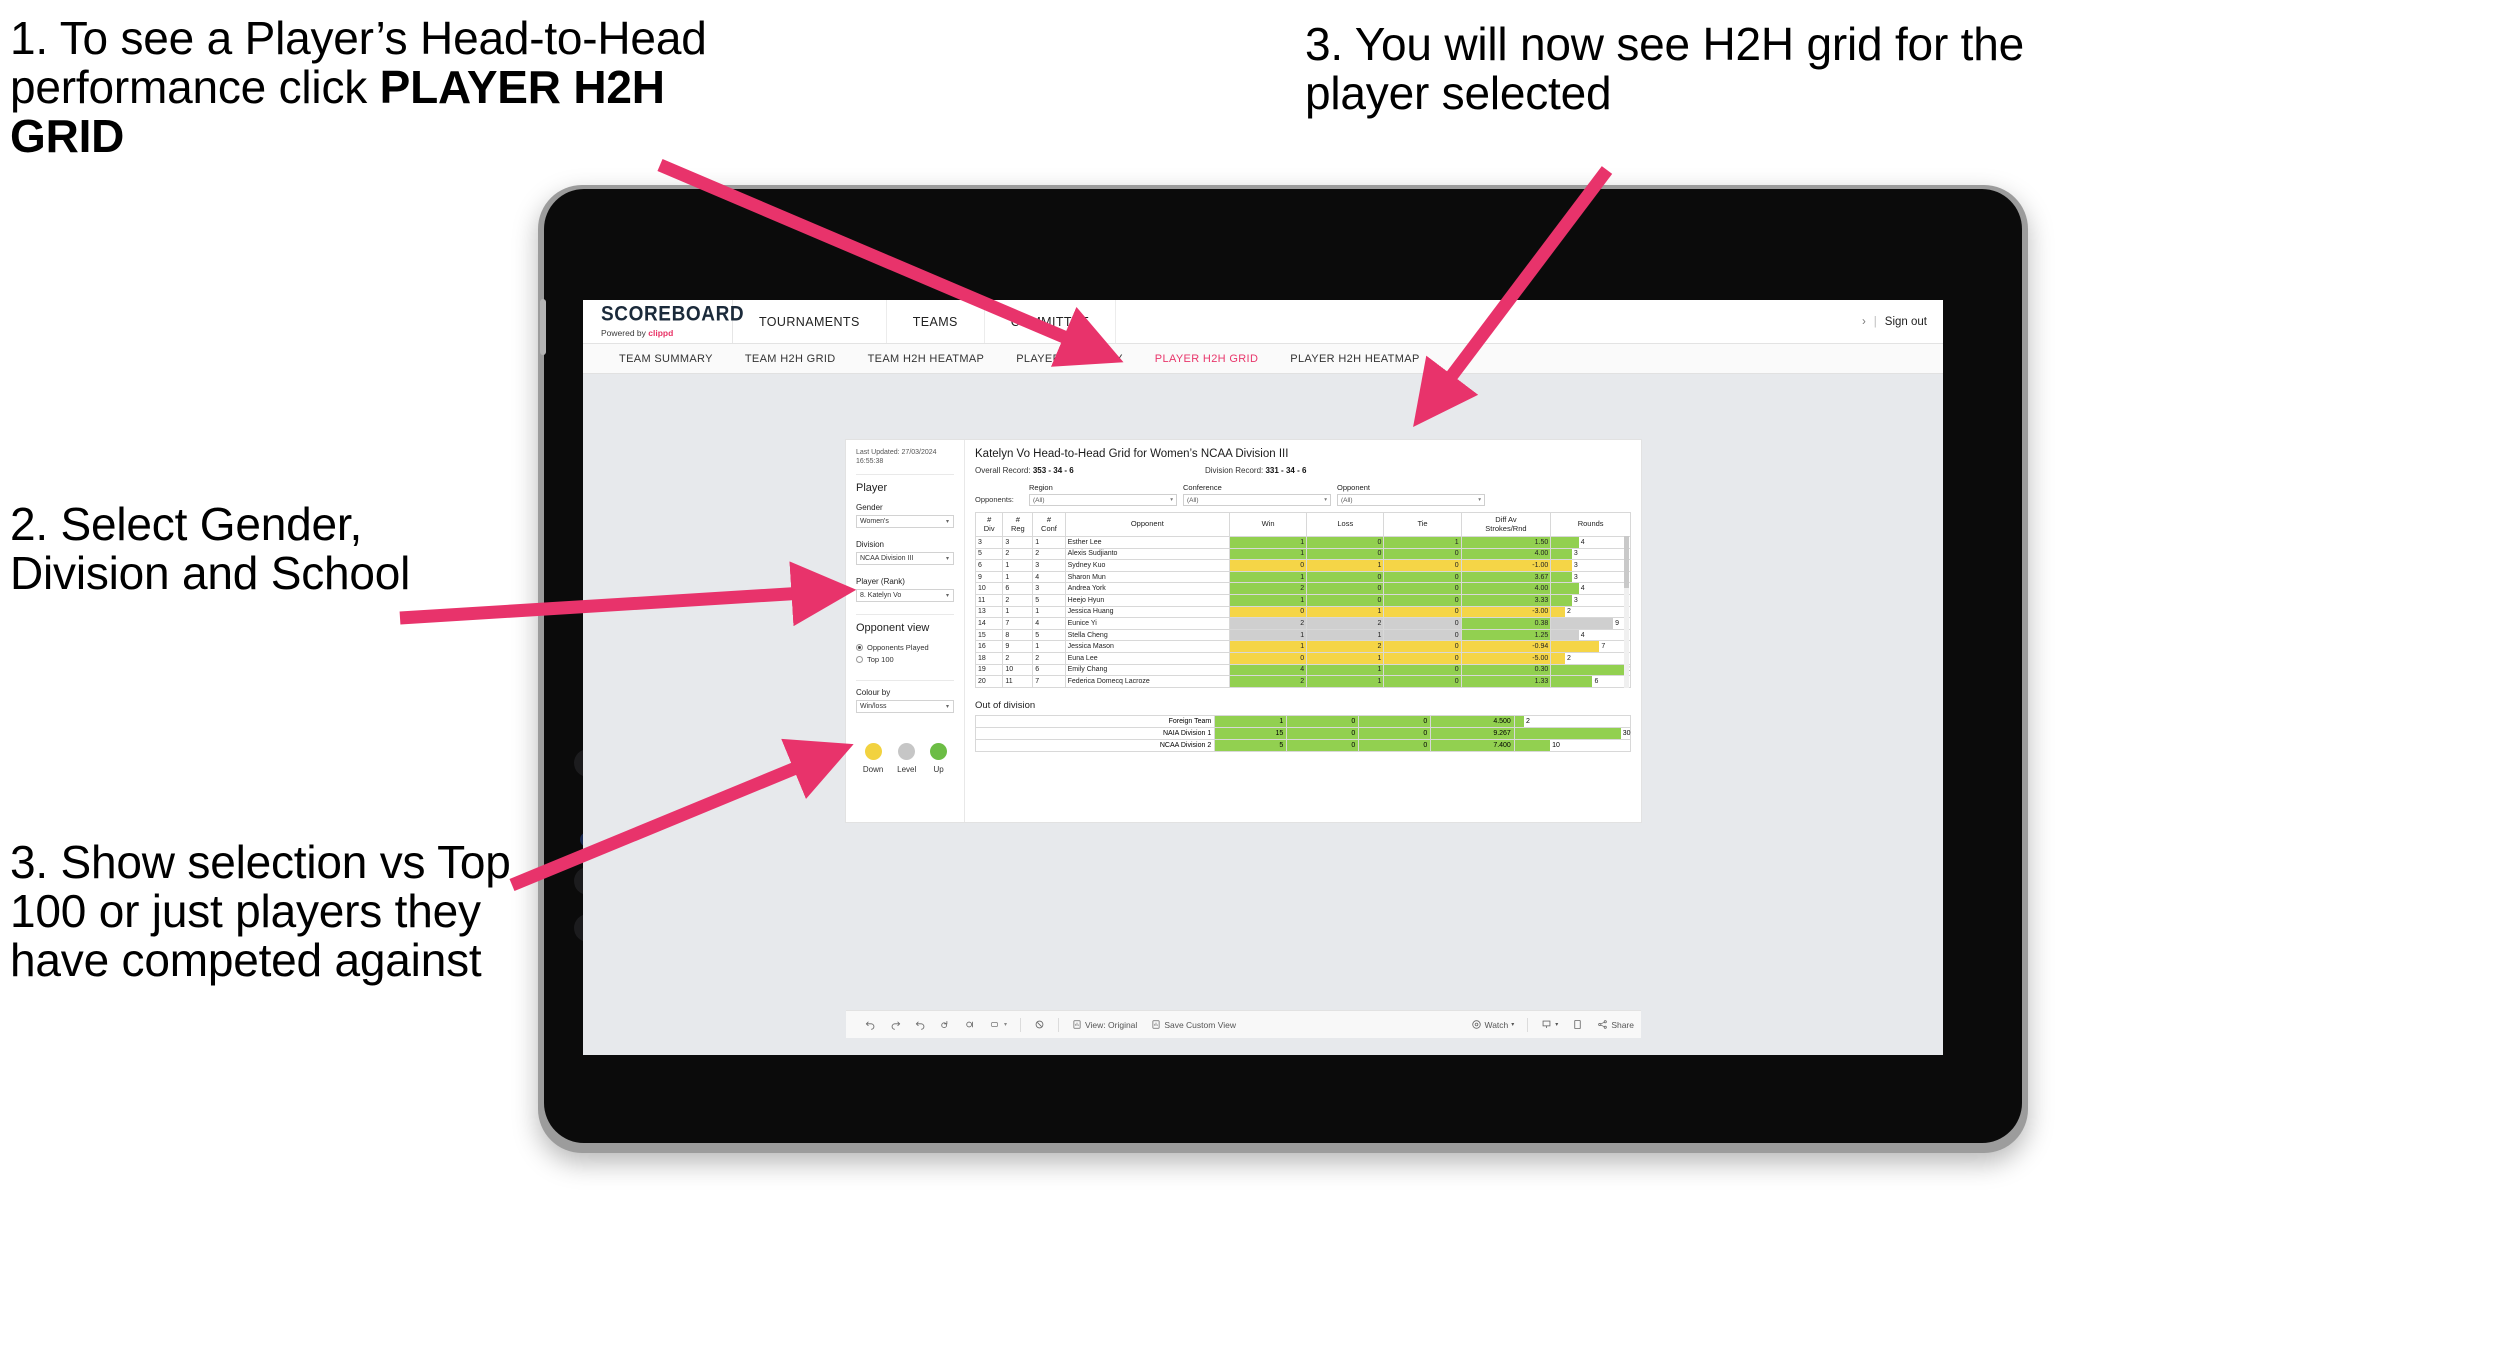 This screenshot has height=1352, width=2512. I want to click on colour-by-select: Win/loss ▾, so click(905, 706).